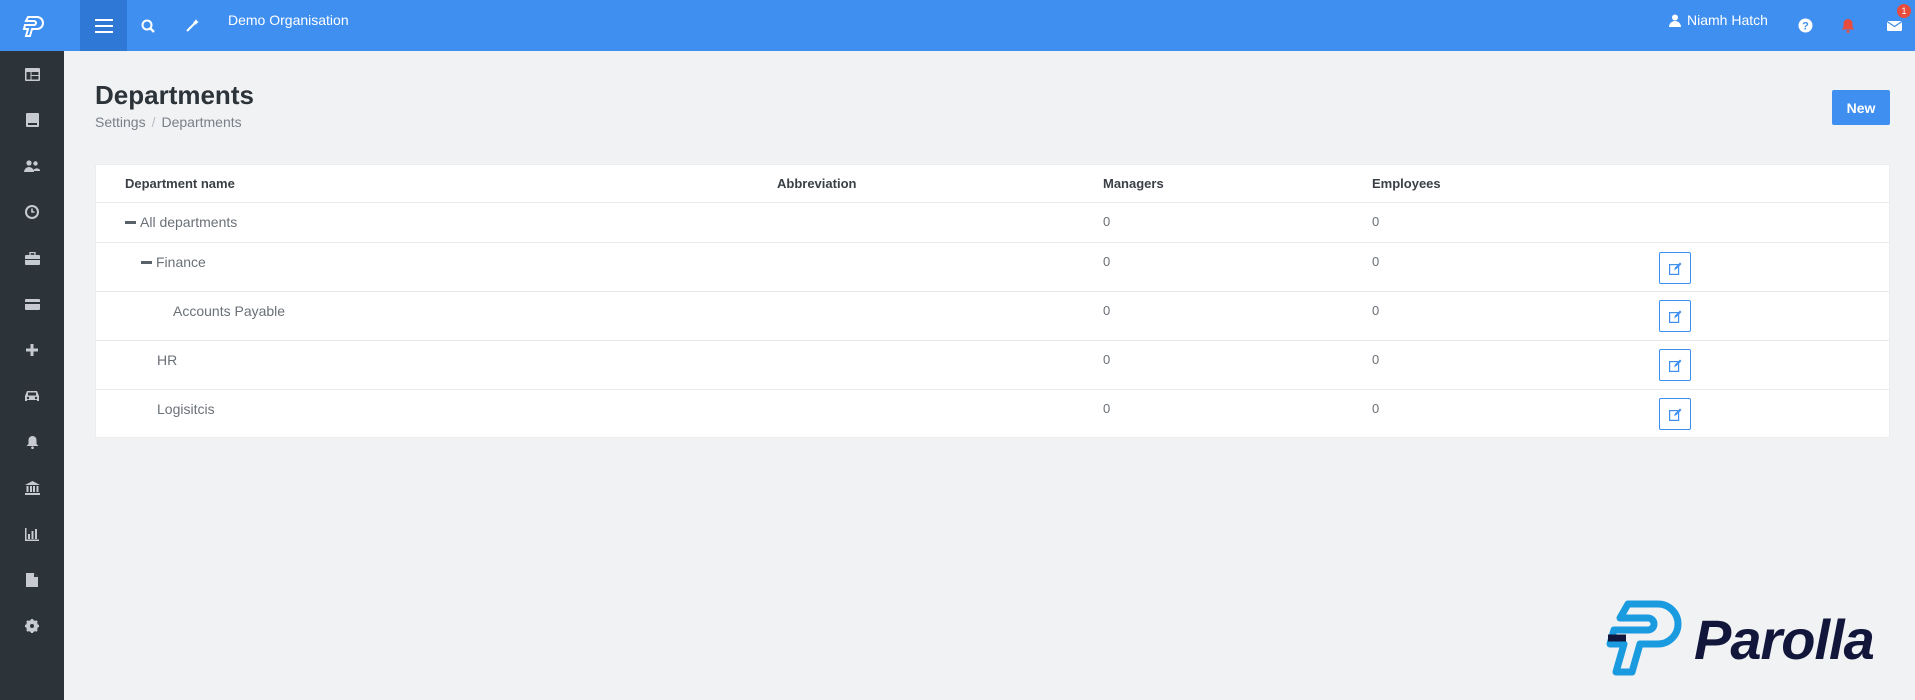  I want to click on bank-icon, so click(32, 488).